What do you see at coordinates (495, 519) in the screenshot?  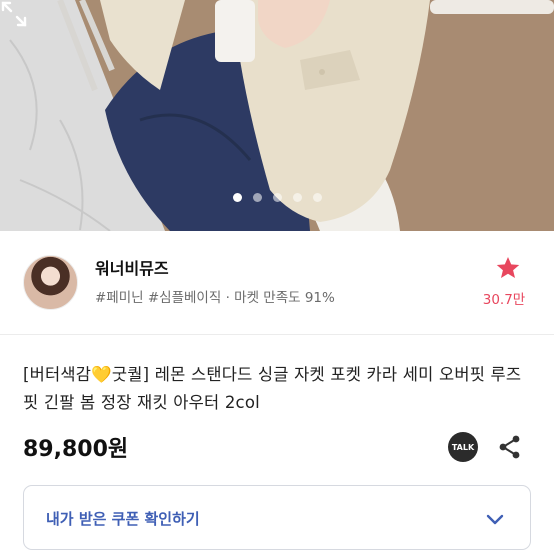 I see `chevron-down-icon` at bounding box center [495, 519].